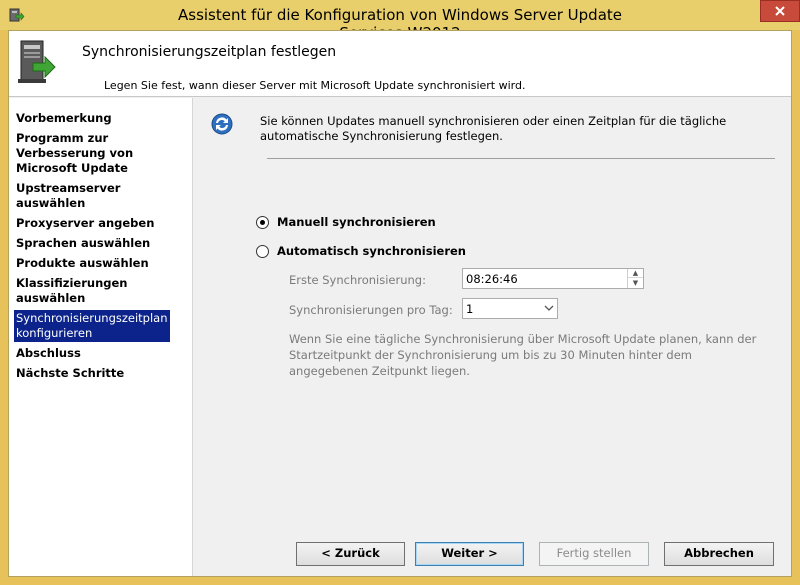 This screenshot has width=800, height=585. I want to click on cancel-button: Abbrechen, so click(719, 554).